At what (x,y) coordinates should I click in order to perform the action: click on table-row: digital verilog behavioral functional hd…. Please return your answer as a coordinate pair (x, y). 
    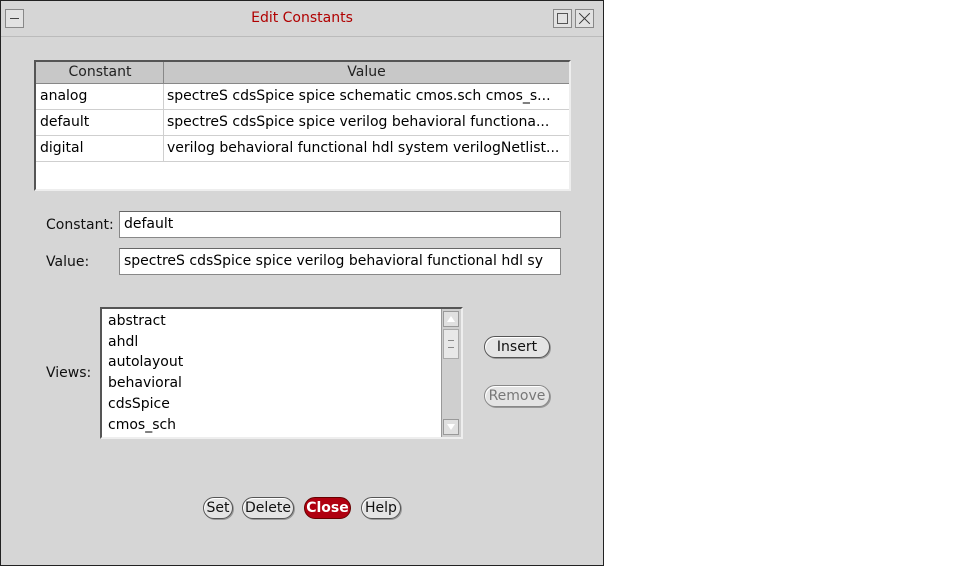
    Looking at the image, I should click on (302, 149).